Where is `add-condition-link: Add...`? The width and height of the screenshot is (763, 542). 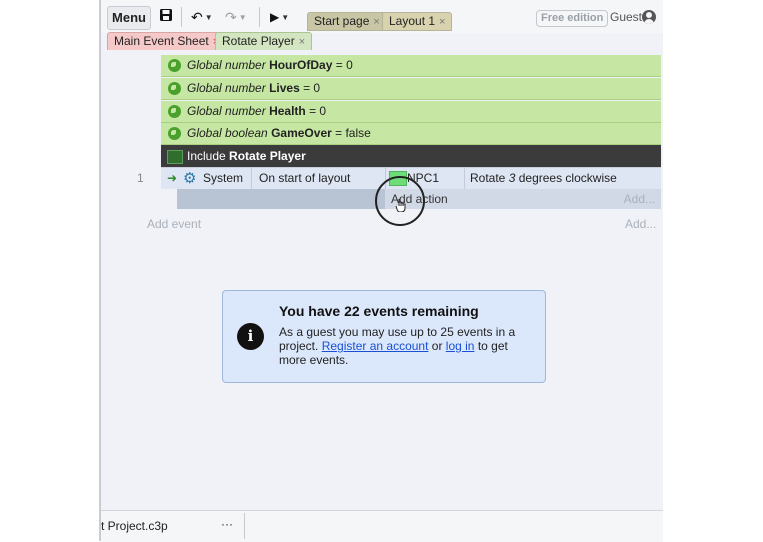
add-condition-link: Add... is located at coordinates (639, 199).